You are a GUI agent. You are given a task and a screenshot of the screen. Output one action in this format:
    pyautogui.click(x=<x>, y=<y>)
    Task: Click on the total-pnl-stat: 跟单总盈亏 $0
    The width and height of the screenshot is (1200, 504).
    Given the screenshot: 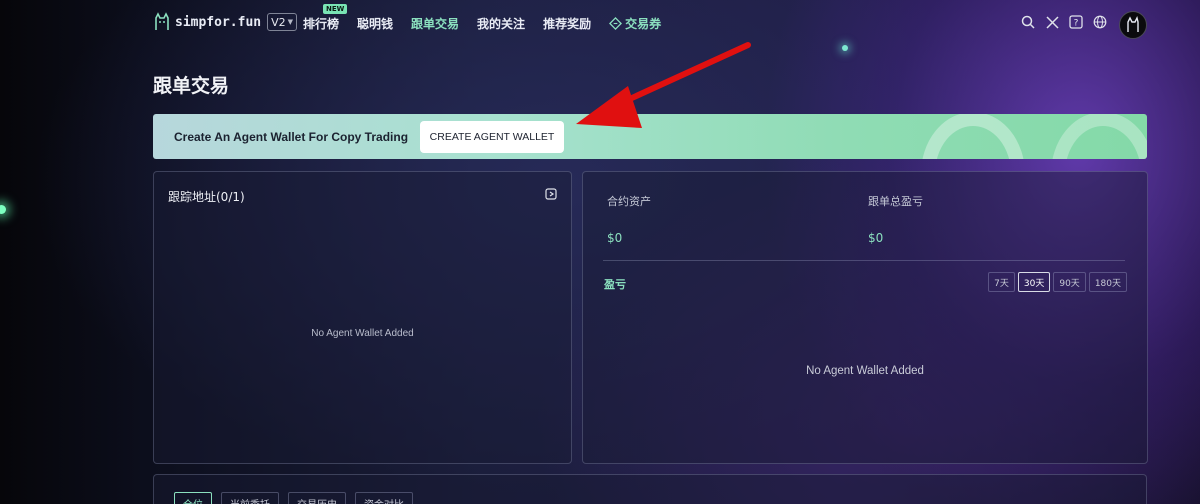 What is the action you would take?
    pyautogui.click(x=895, y=219)
    